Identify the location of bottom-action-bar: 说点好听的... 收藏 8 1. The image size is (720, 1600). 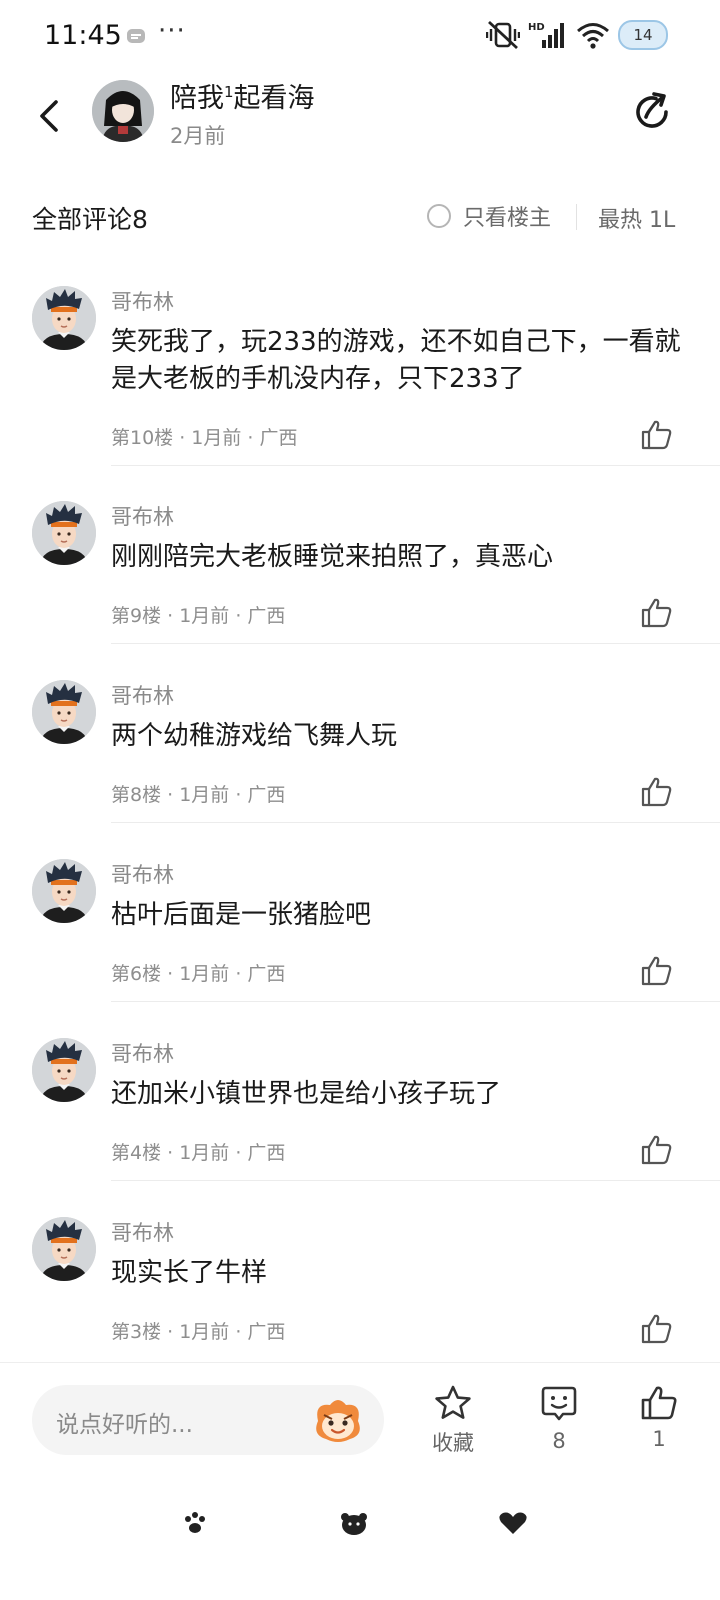
(360, 1417).